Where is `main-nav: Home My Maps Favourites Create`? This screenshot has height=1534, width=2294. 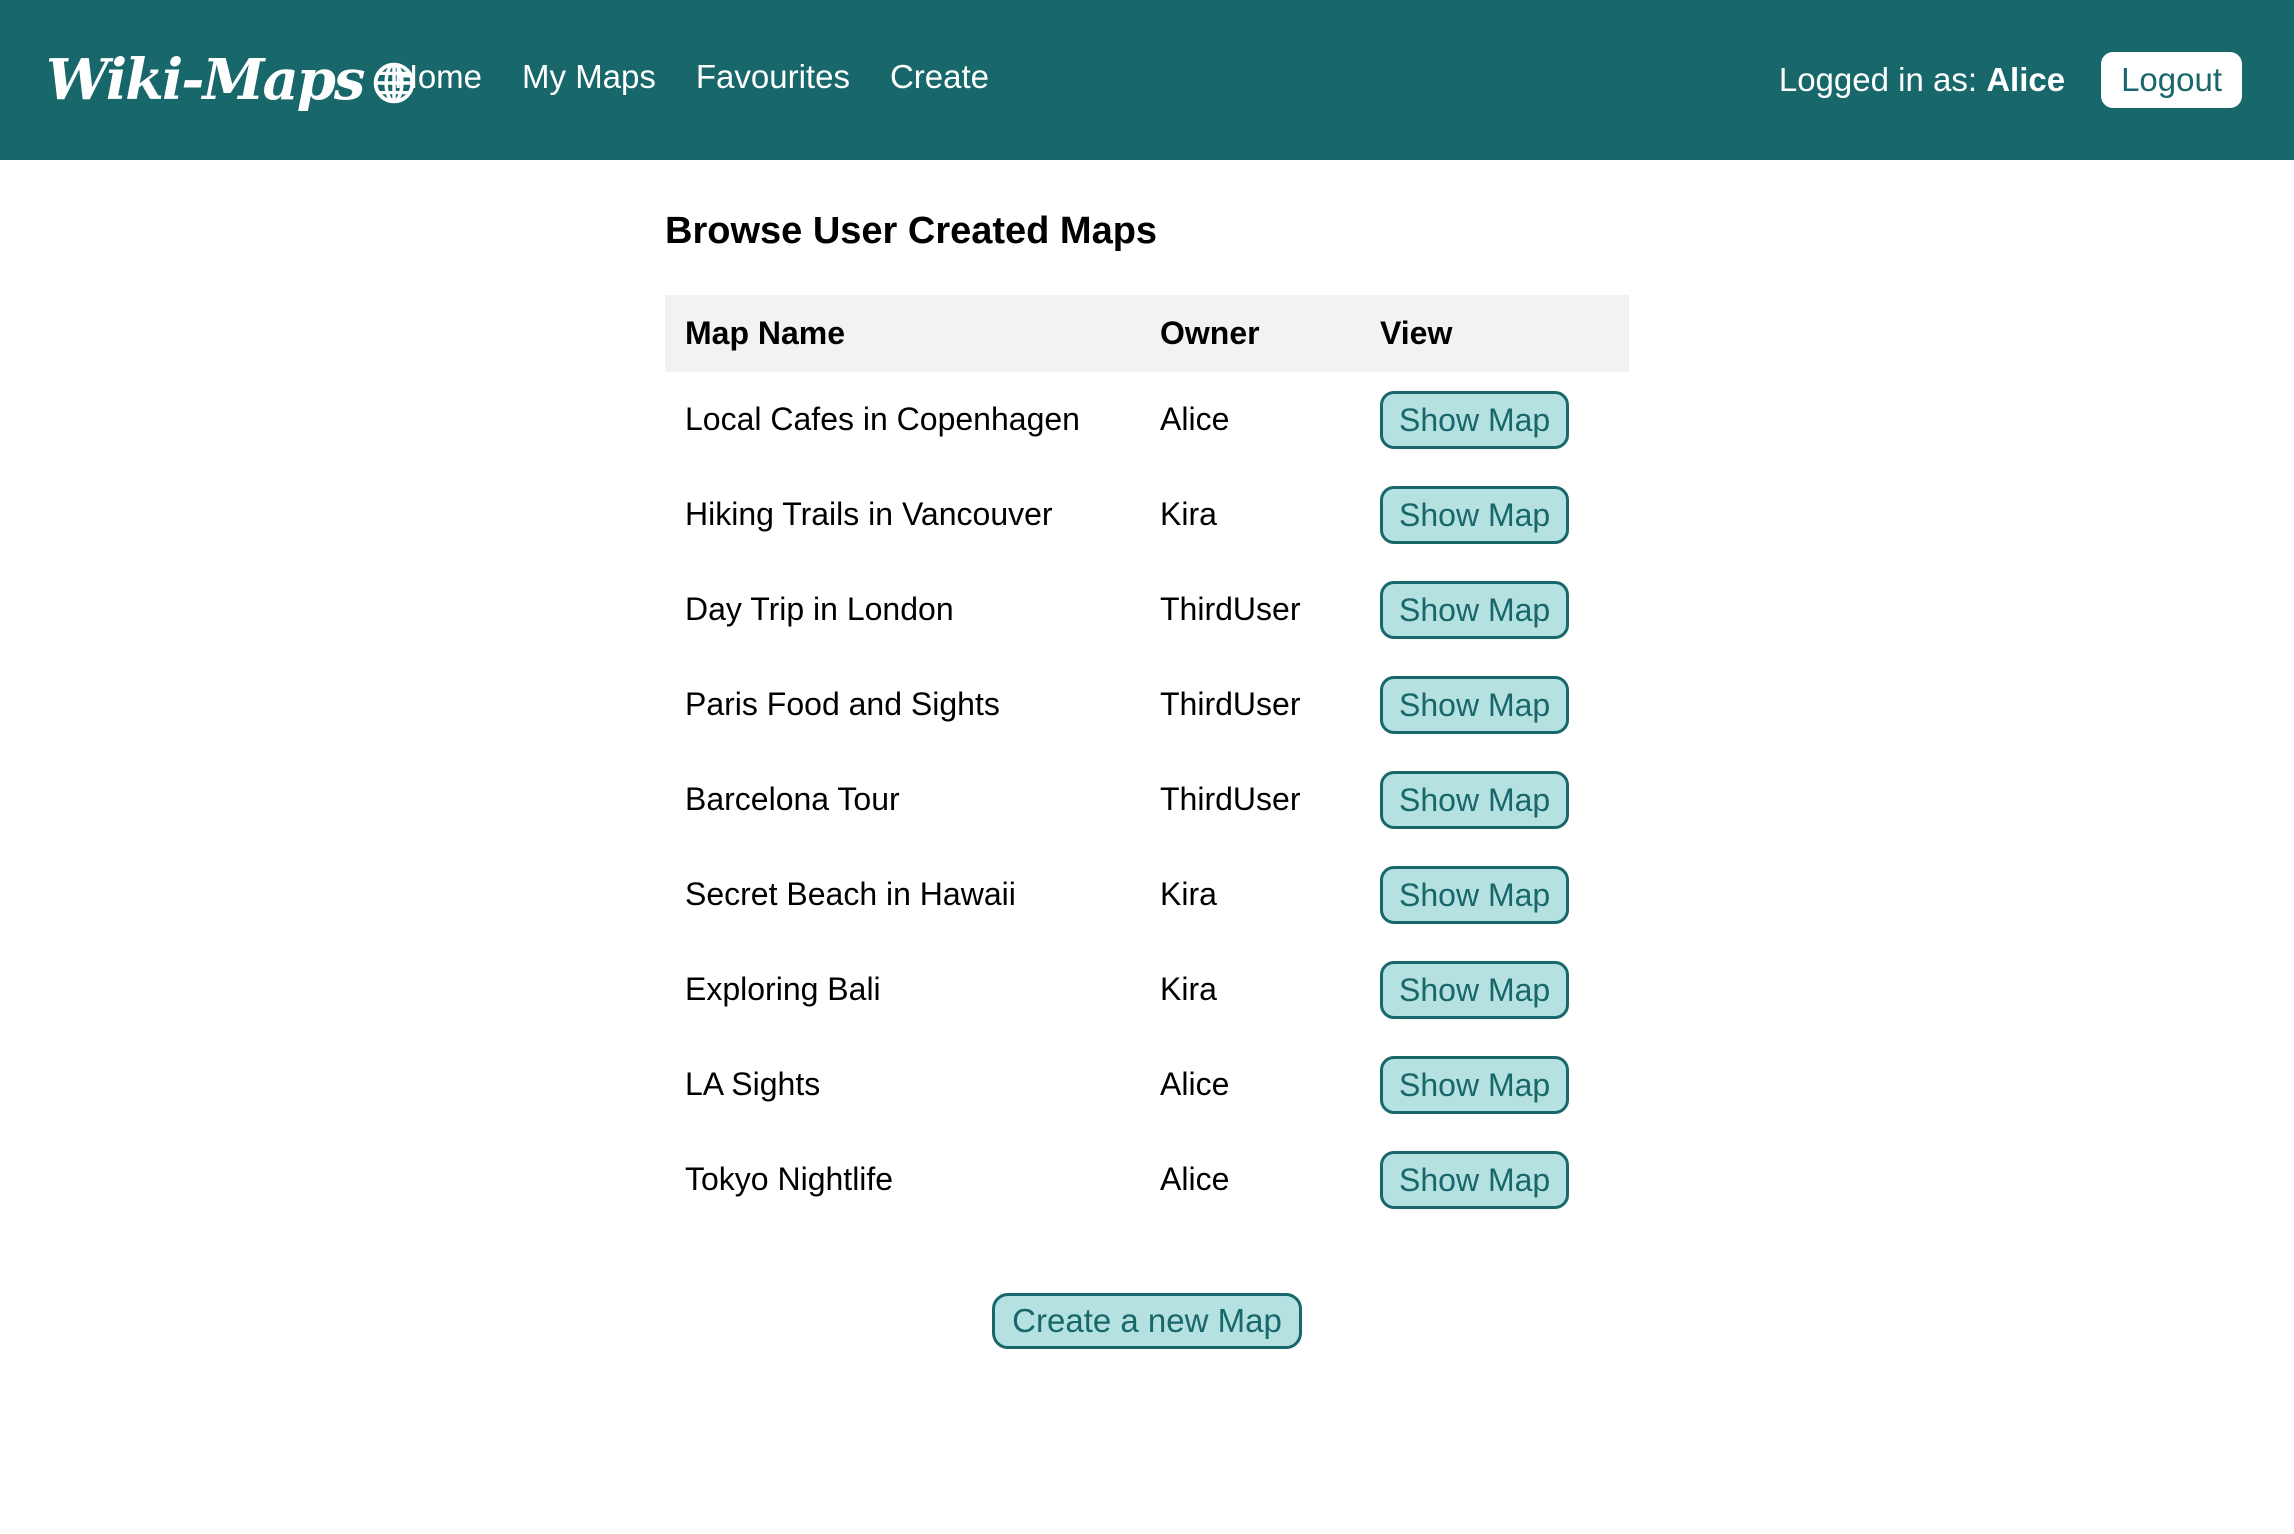 main-nav: Home My Maps Favourites Create is located at coordinates (691, 77).